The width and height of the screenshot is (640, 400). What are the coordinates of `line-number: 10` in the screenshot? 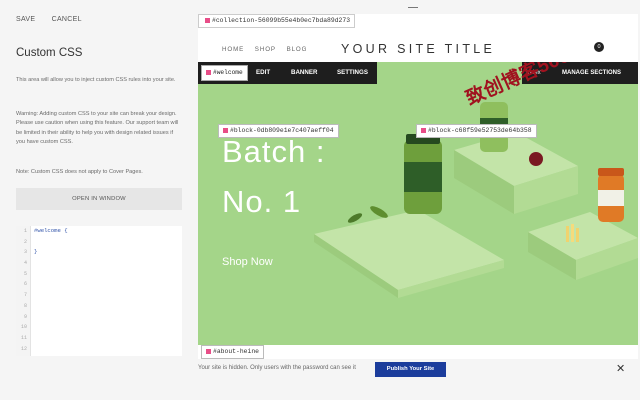 It's located at (23, 327).